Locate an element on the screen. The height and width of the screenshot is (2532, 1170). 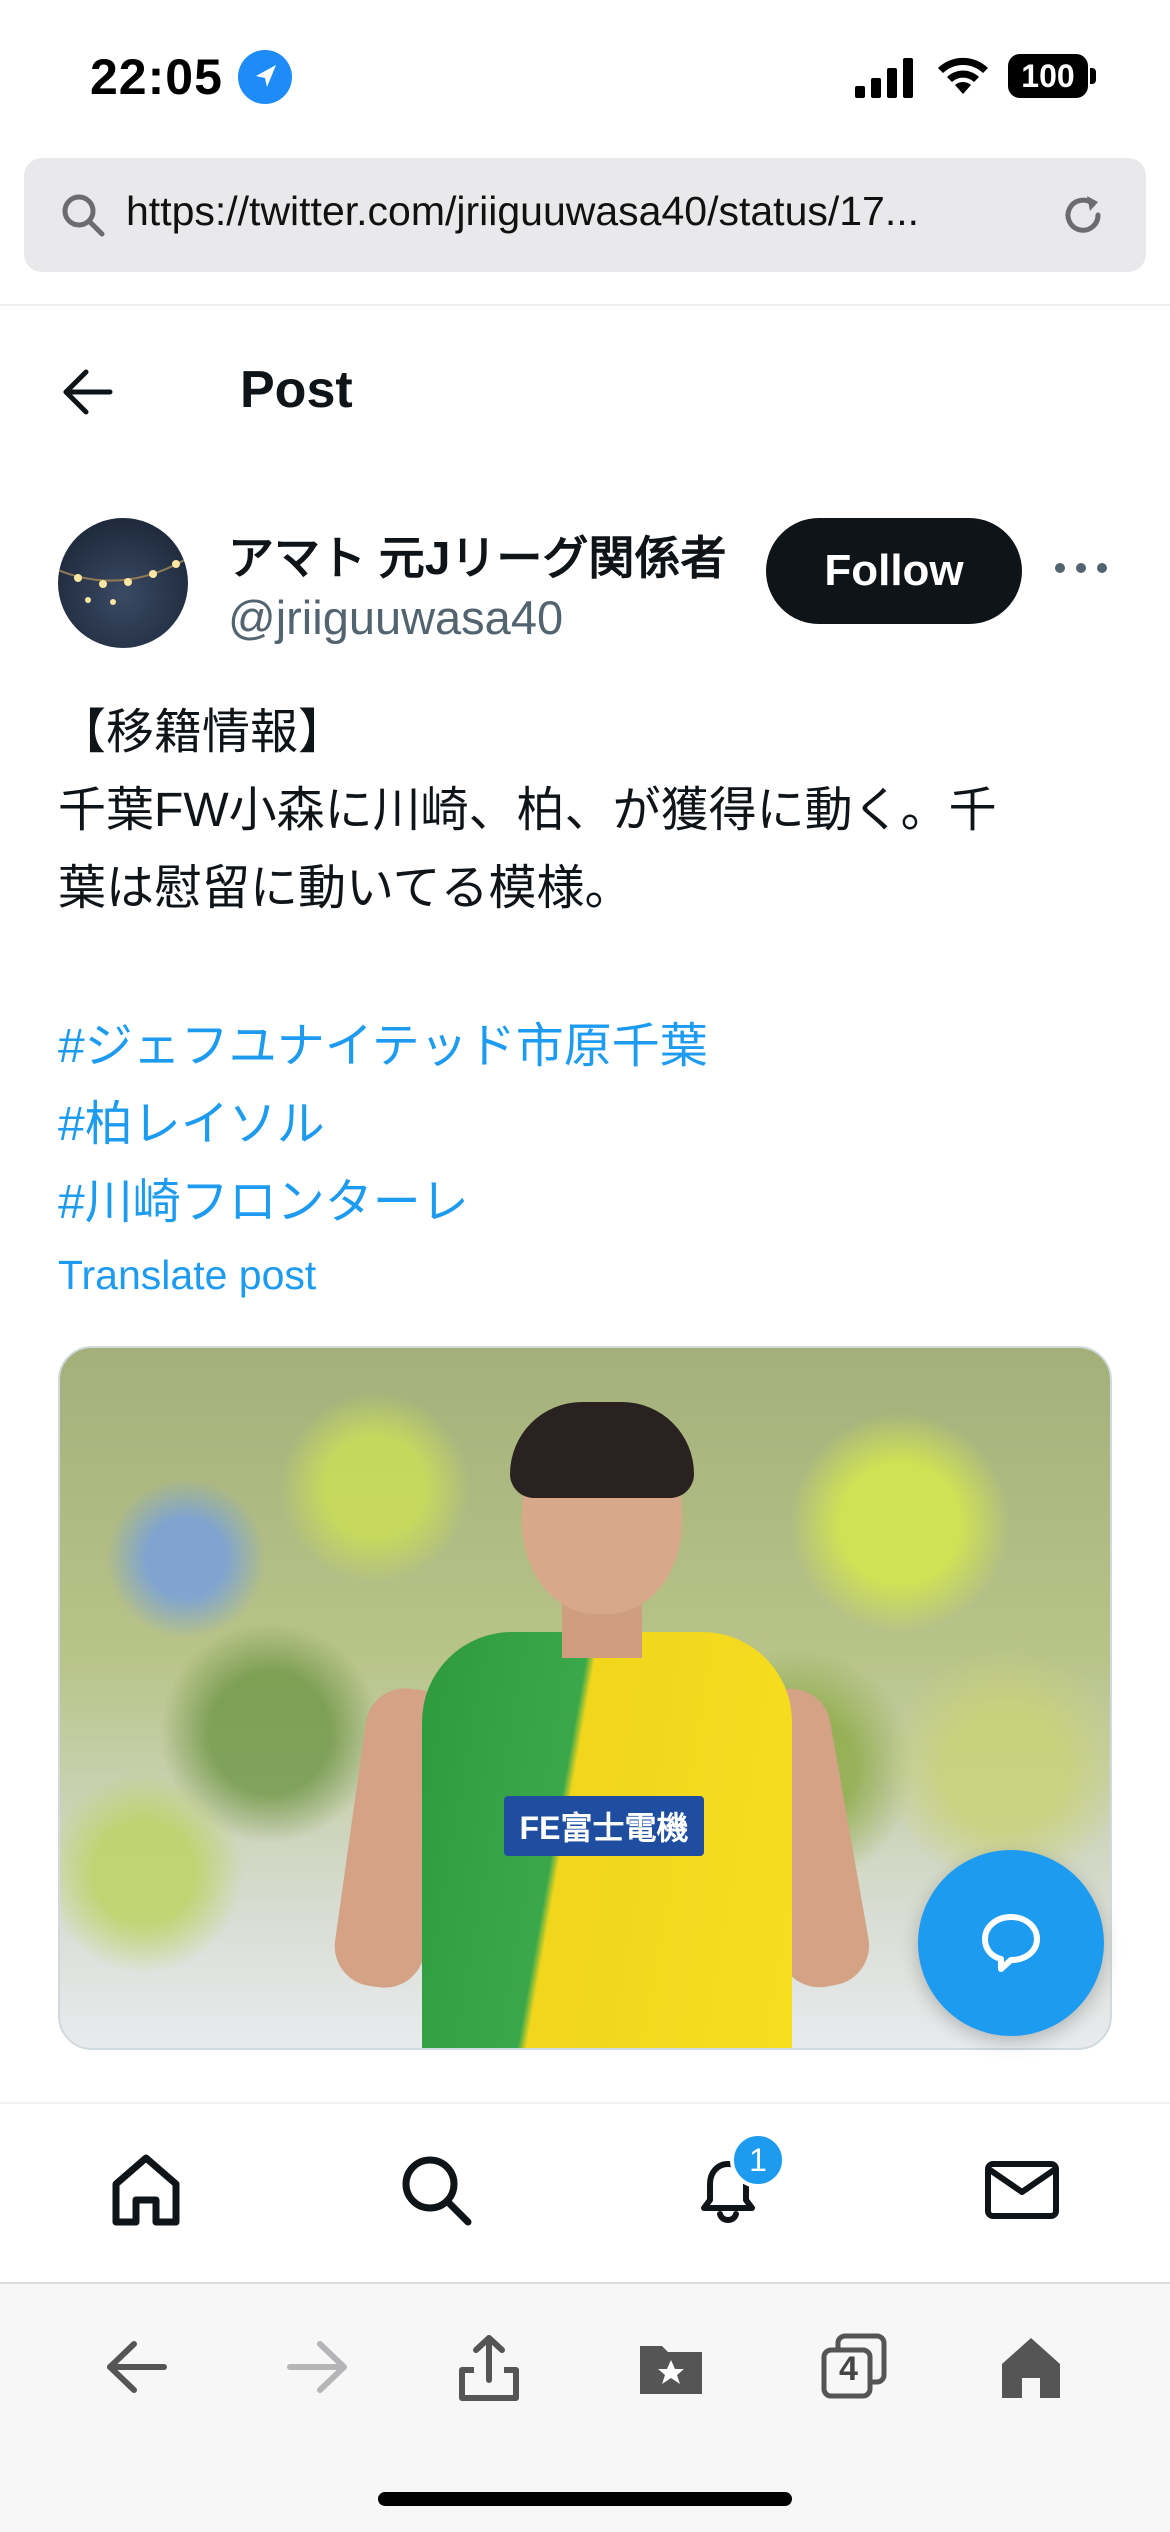
cellular-signal-icon is located at coordinates (884, 78).